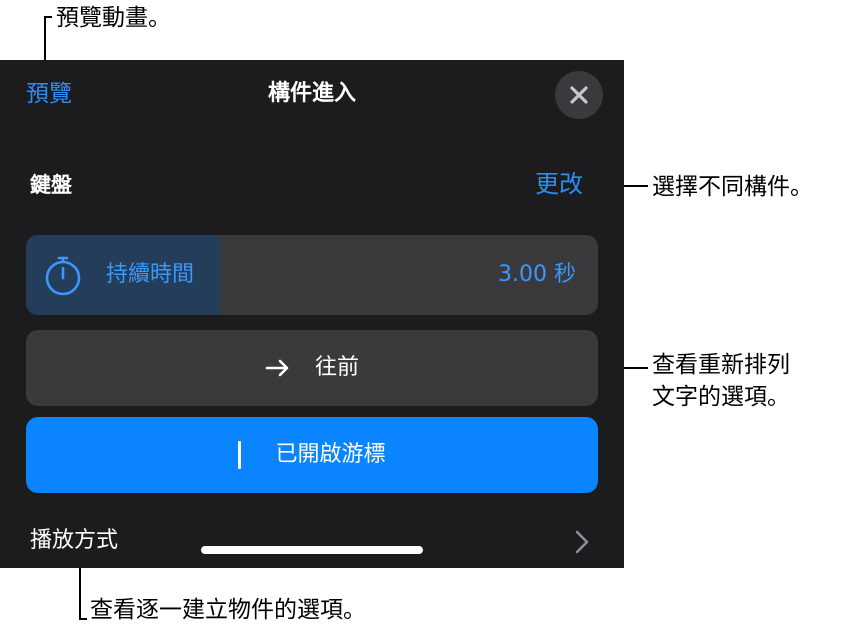 Image resolution: width=851 pixels, height=630 pixels. Describe the element at coordinates (311, 93) in the screenshot. I see `panel-title: 構件進入` at that location.